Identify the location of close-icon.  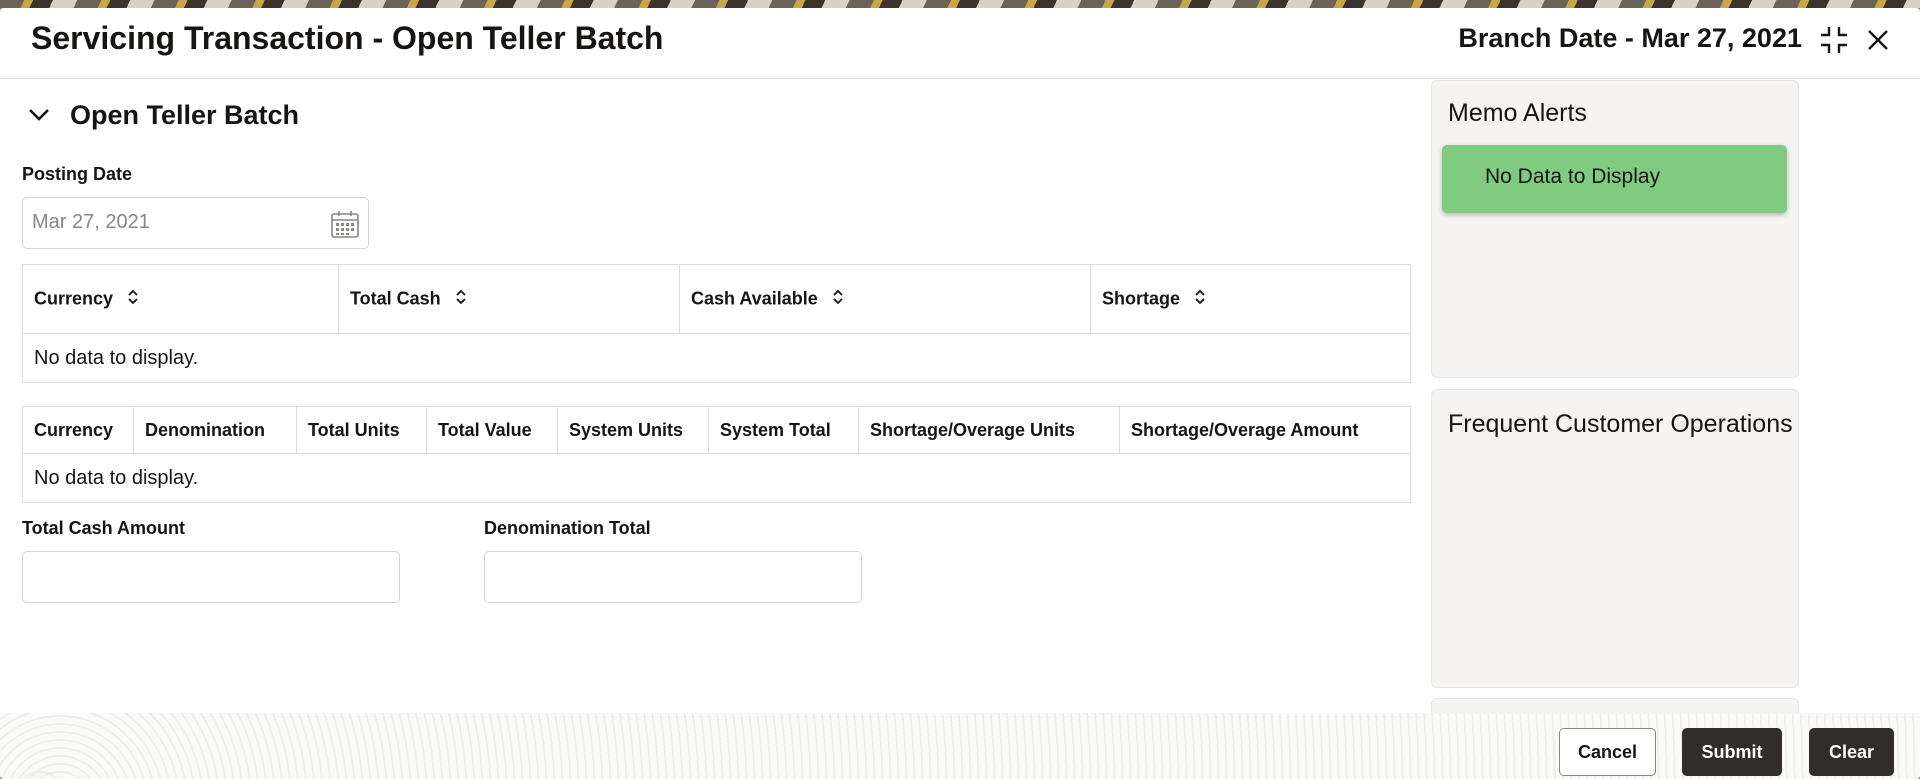
(1878, 40).